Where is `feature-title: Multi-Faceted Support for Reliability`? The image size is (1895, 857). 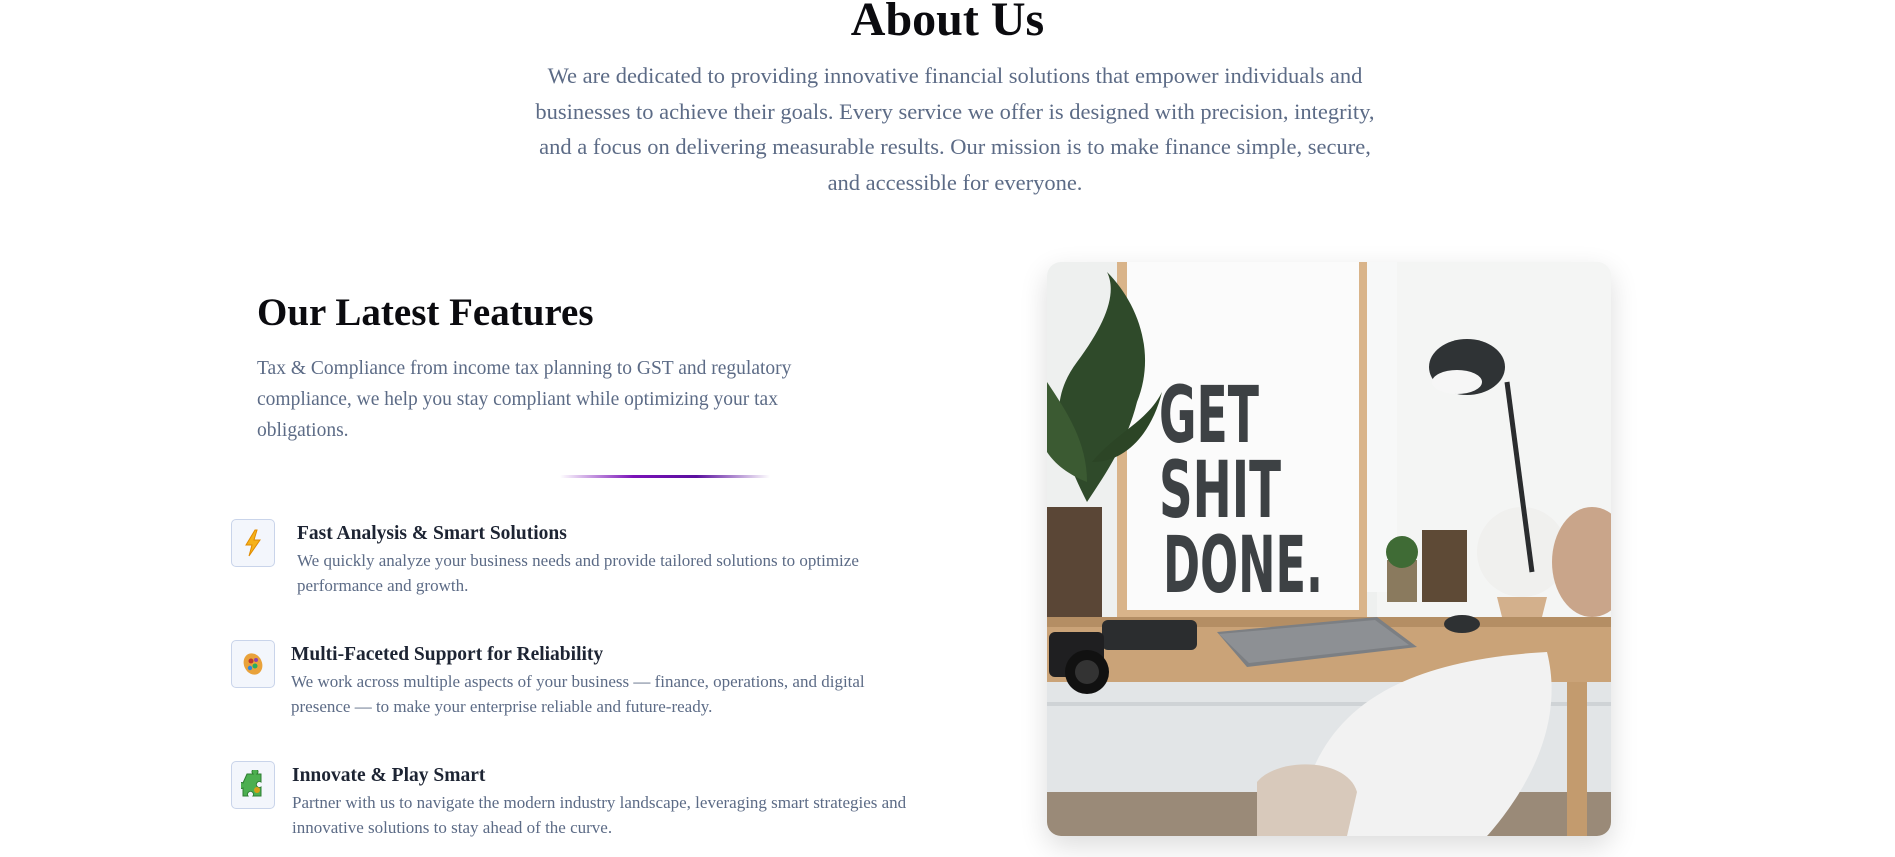
feature-title: Multi-Faceted Support for Reliability is located at coordinates (447, 654).